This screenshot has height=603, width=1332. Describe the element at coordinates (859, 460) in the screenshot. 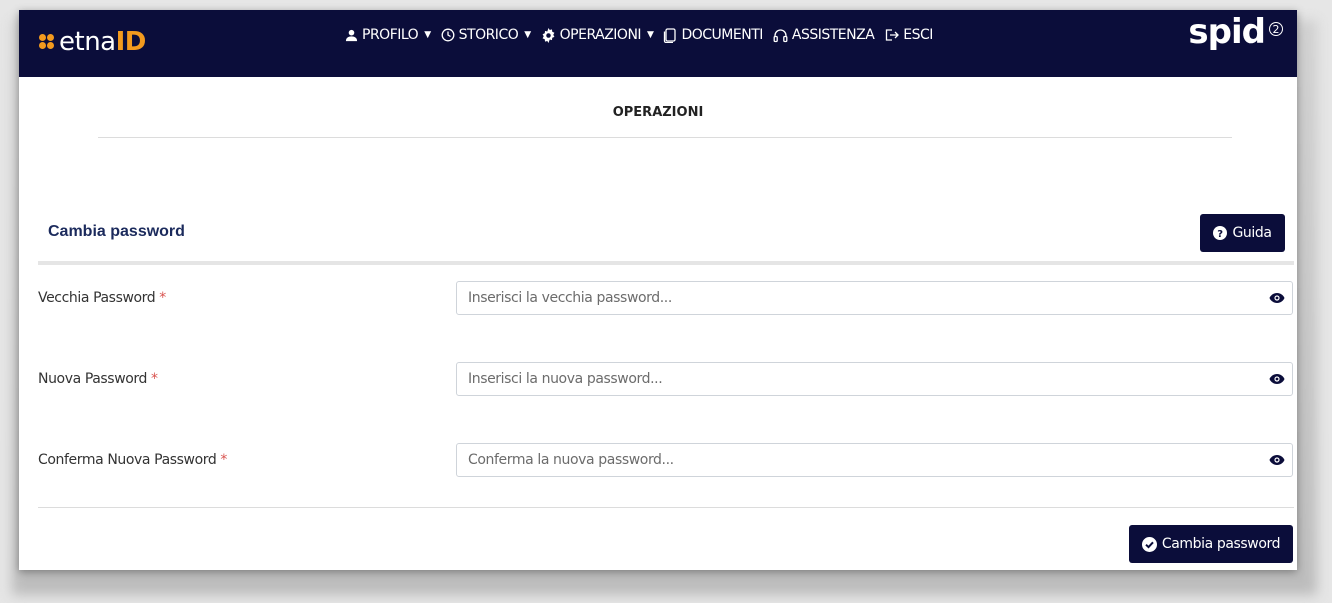

I see `confirm-password-input` at that location.